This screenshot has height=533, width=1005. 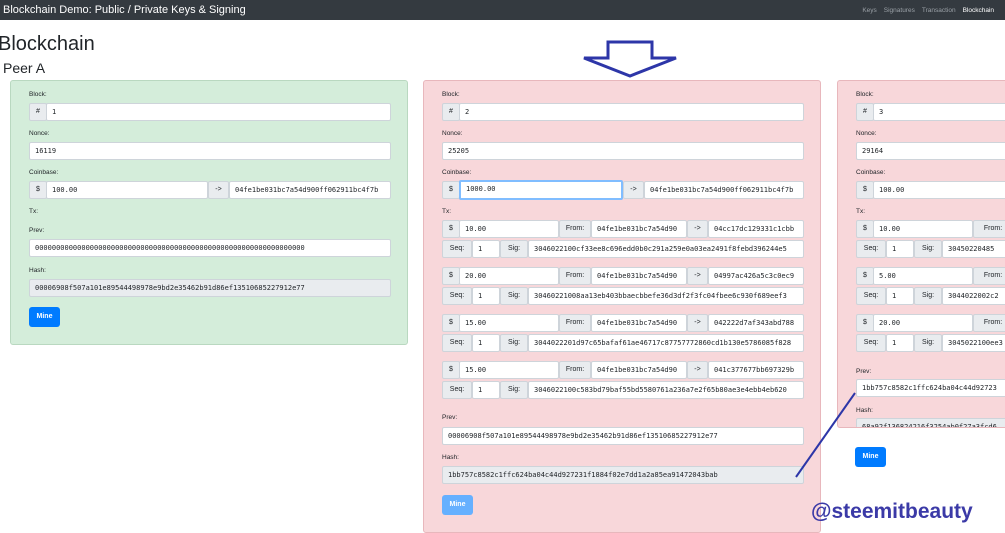 I want to click on tx-to-input: 042222d7af343abd788, so click(x=756, y=323).